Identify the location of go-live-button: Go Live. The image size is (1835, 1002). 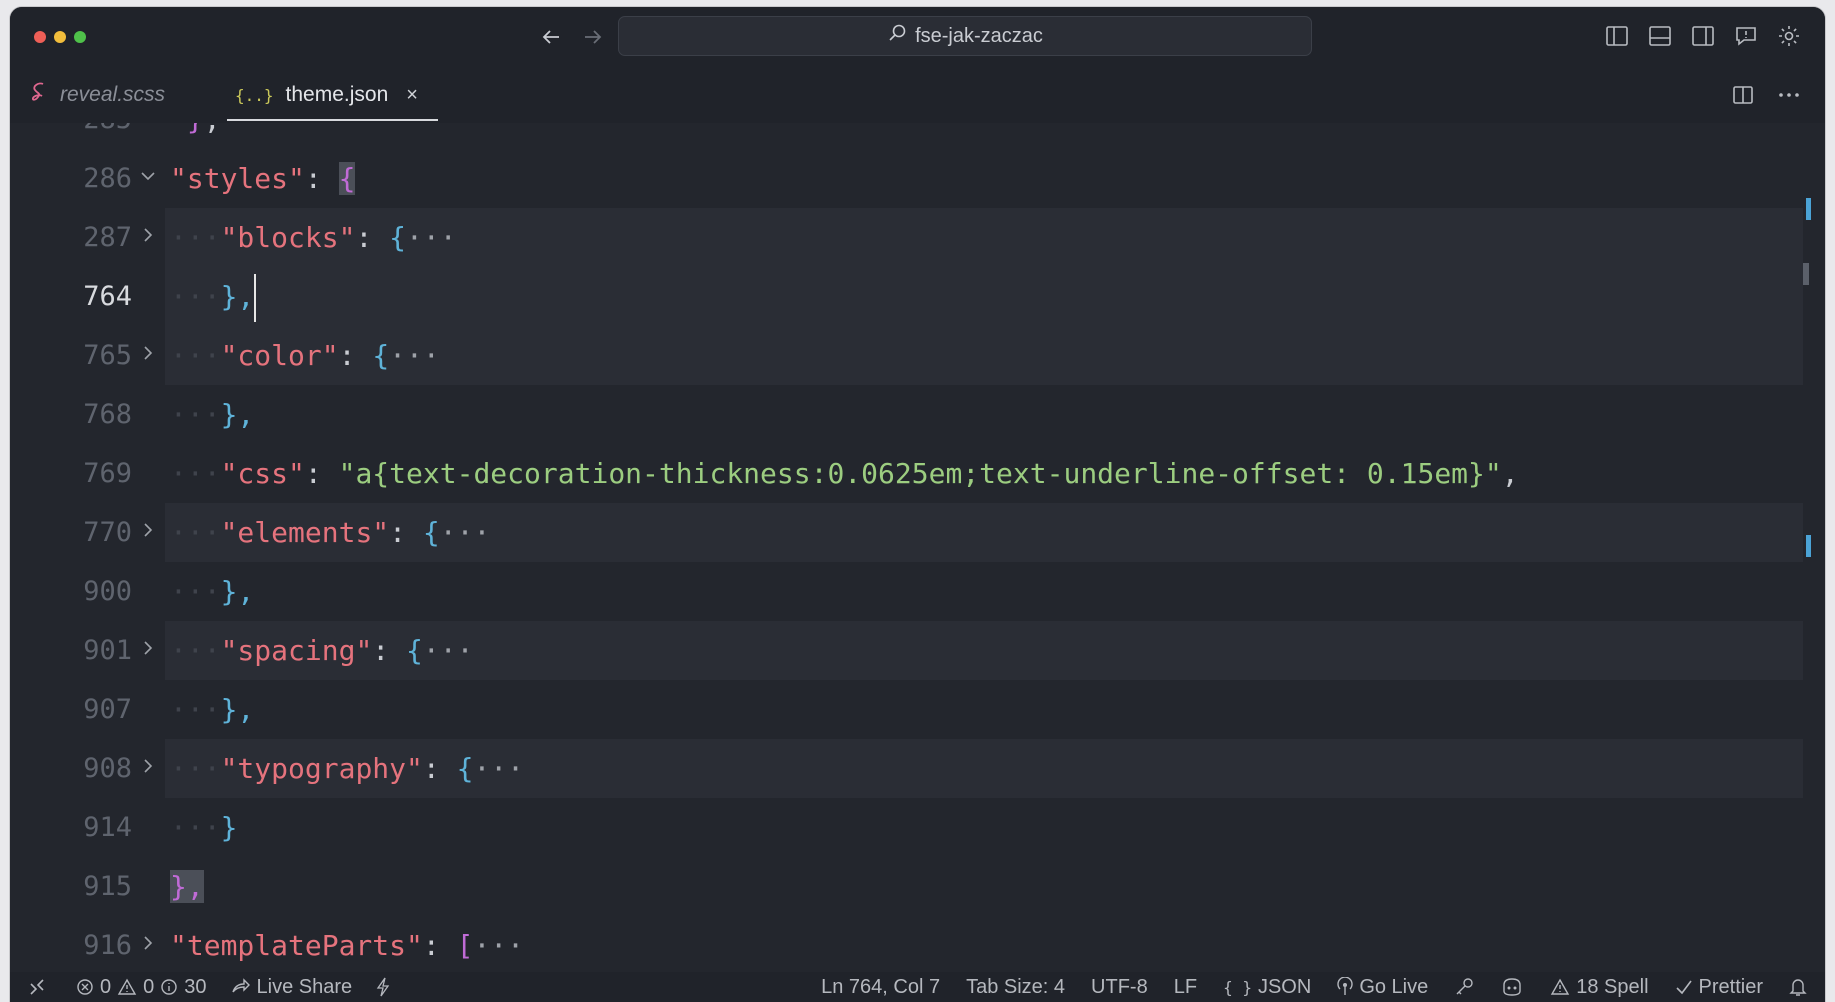
(1382, 987).